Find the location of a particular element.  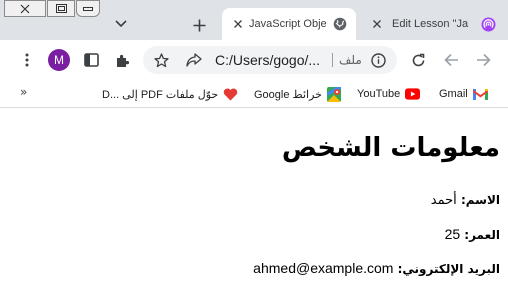

field-age: العمر: 25 is located at coordinates (472, 234).